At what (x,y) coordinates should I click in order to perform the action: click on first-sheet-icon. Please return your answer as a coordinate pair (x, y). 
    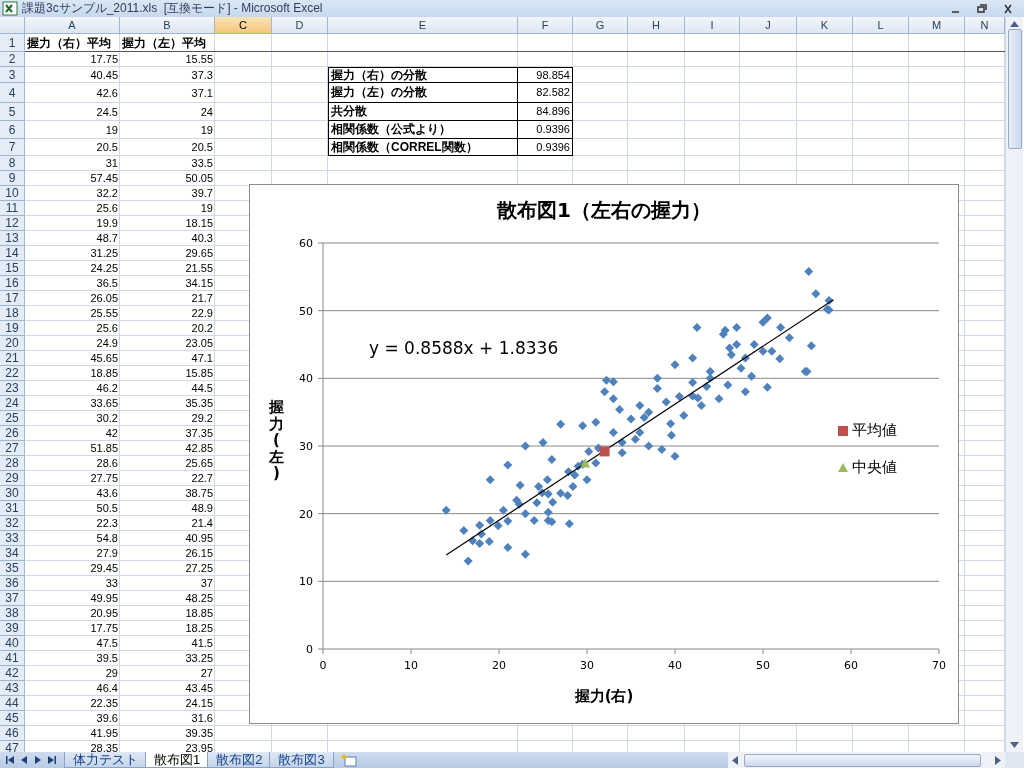
    Looking at the image, I should click on (10, 760).